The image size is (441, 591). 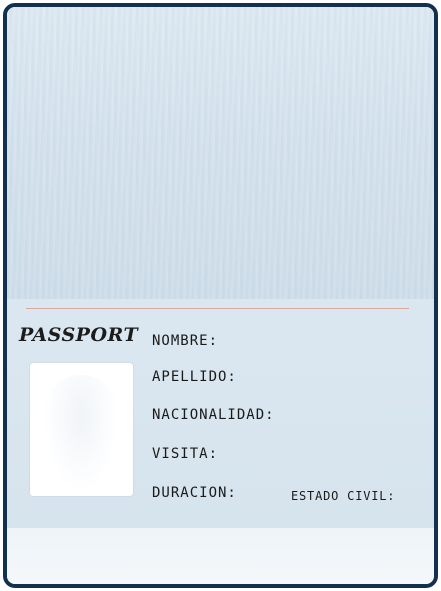 I want to click on duracion-label: DURACION:, so click(x=194, y=493).